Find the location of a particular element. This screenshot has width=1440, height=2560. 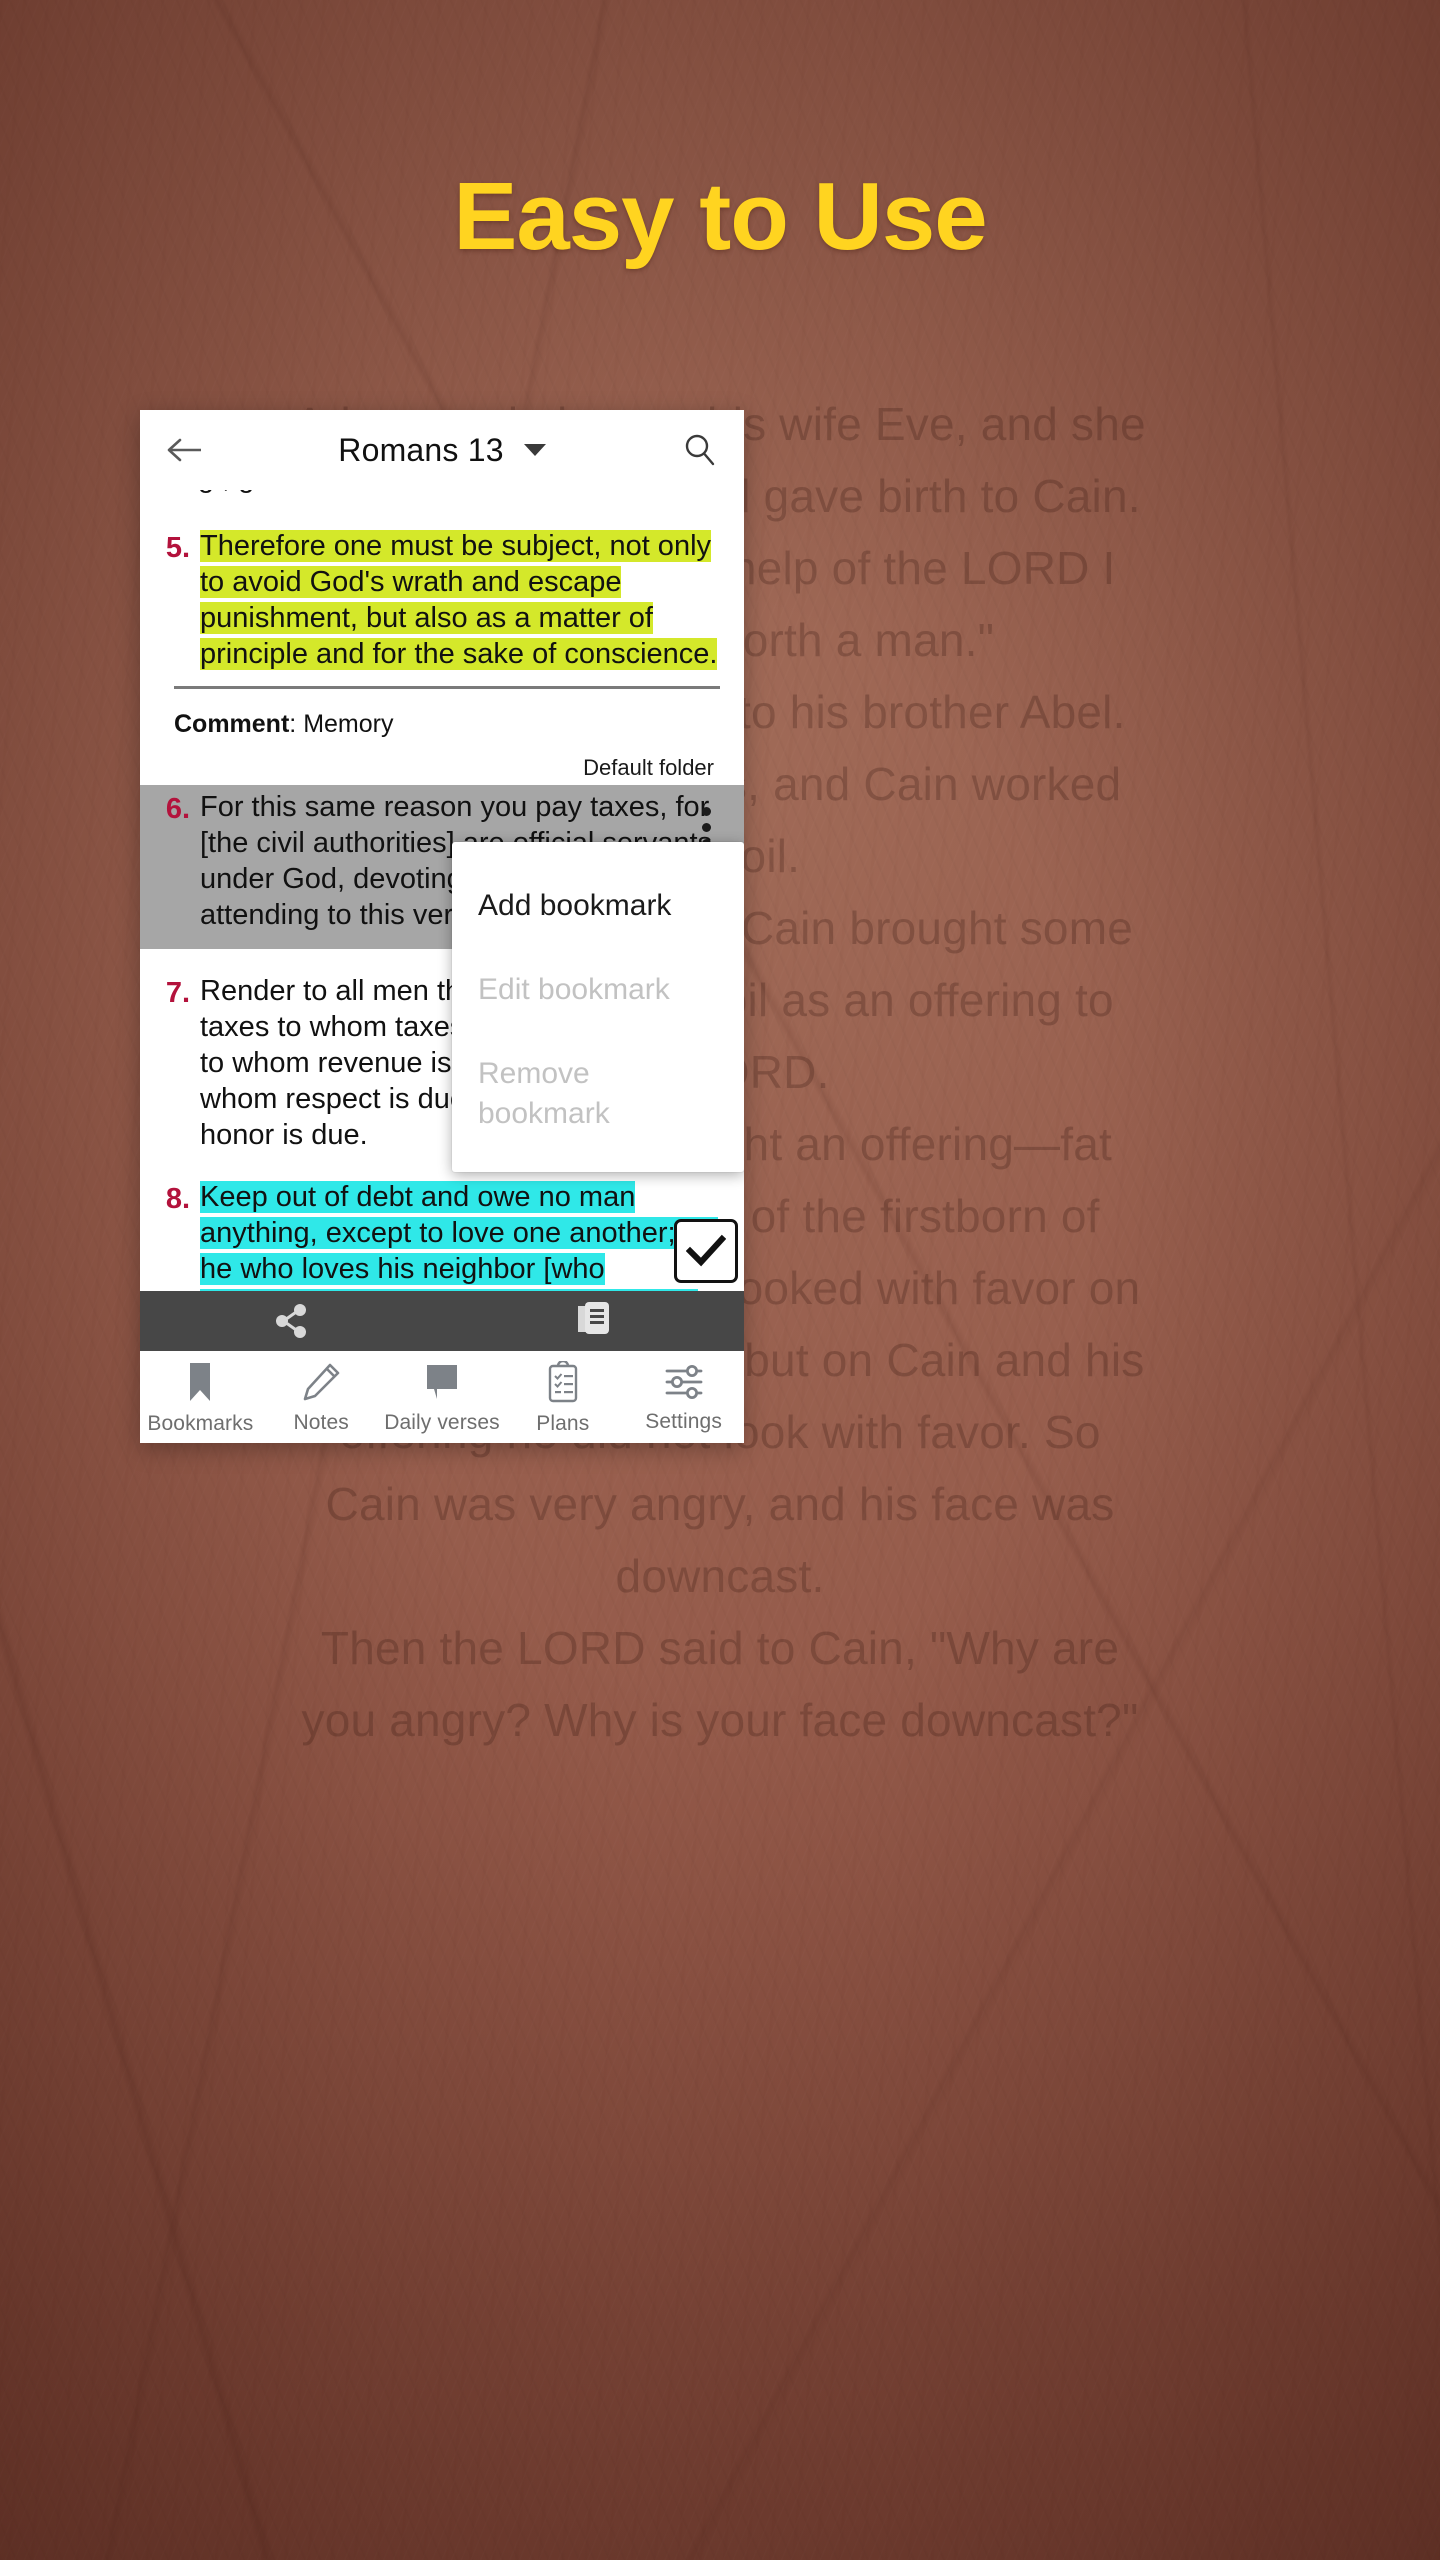

comment-value: Memory is located at coordinates (348, 724).